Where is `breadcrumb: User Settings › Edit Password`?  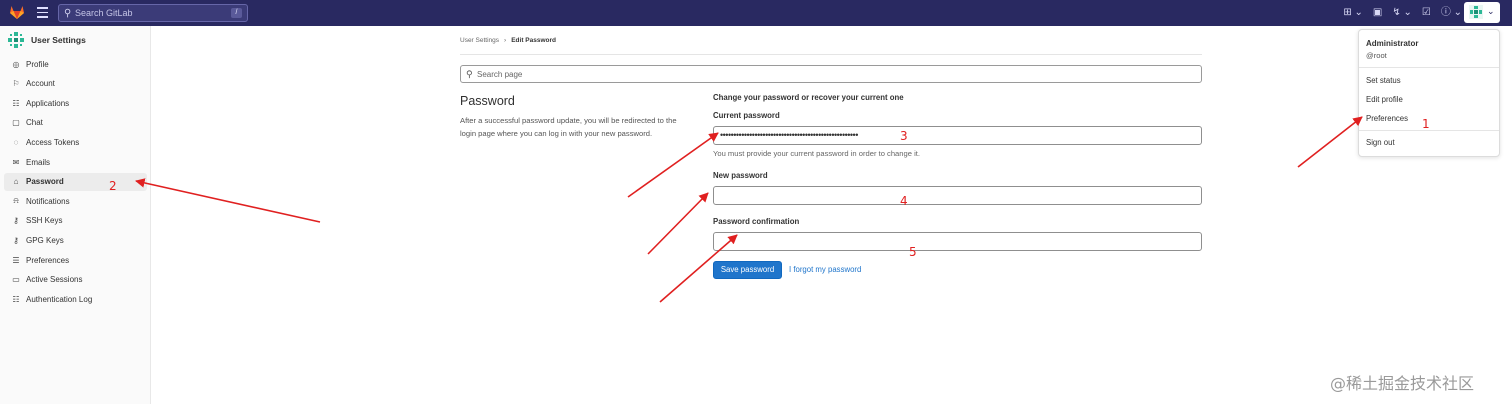 breadcrumb: User Settings › Edit Password is located at coordinates (508, 40).